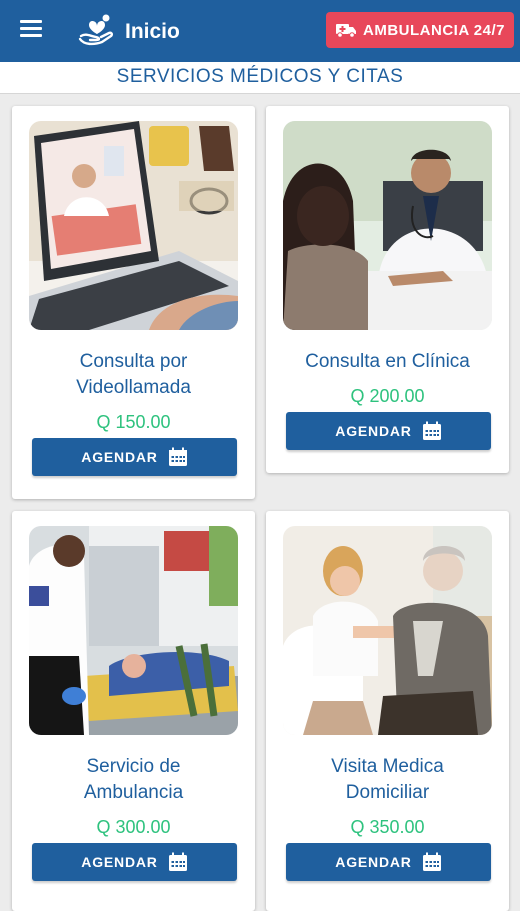  What do you see at coordinates (434, 30) in the screenshot?
I see `ambulance-button-label: AMBULANCIA 24/7` at bounding box center [434, 30].